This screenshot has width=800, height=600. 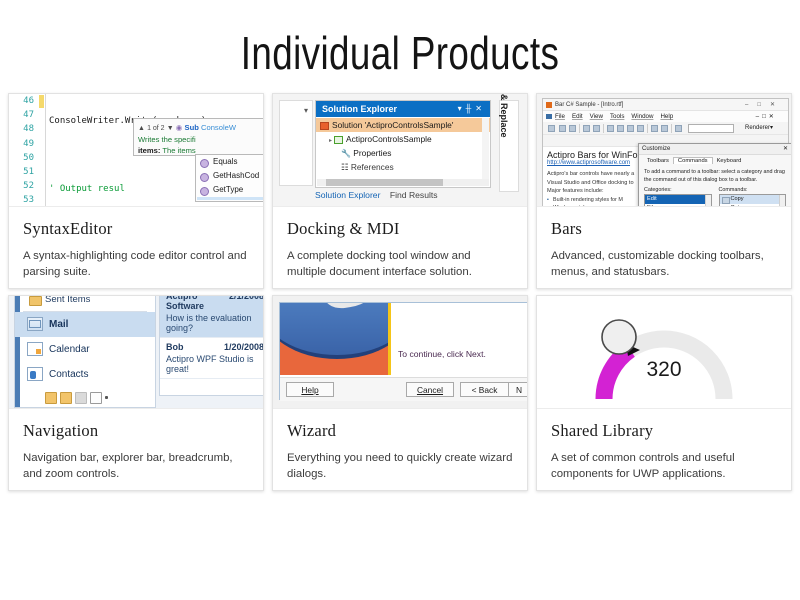 What do you see at coordinates (417, 195) in the screenshot?
I see `tab-find-results: Find Results` at bounding box center [417, 195].